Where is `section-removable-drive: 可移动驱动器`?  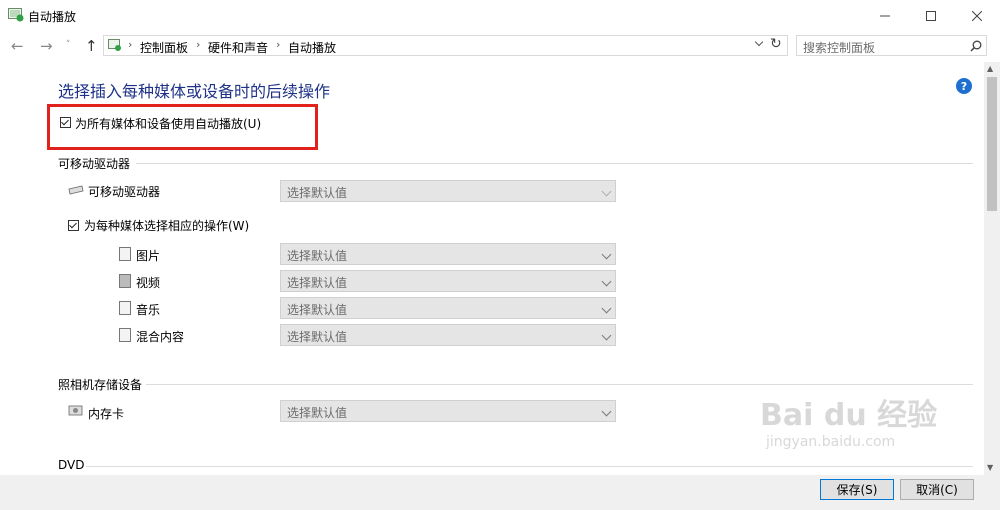 section-removable-drive: 可移动驱动器 is located at coordinates (94, 164).